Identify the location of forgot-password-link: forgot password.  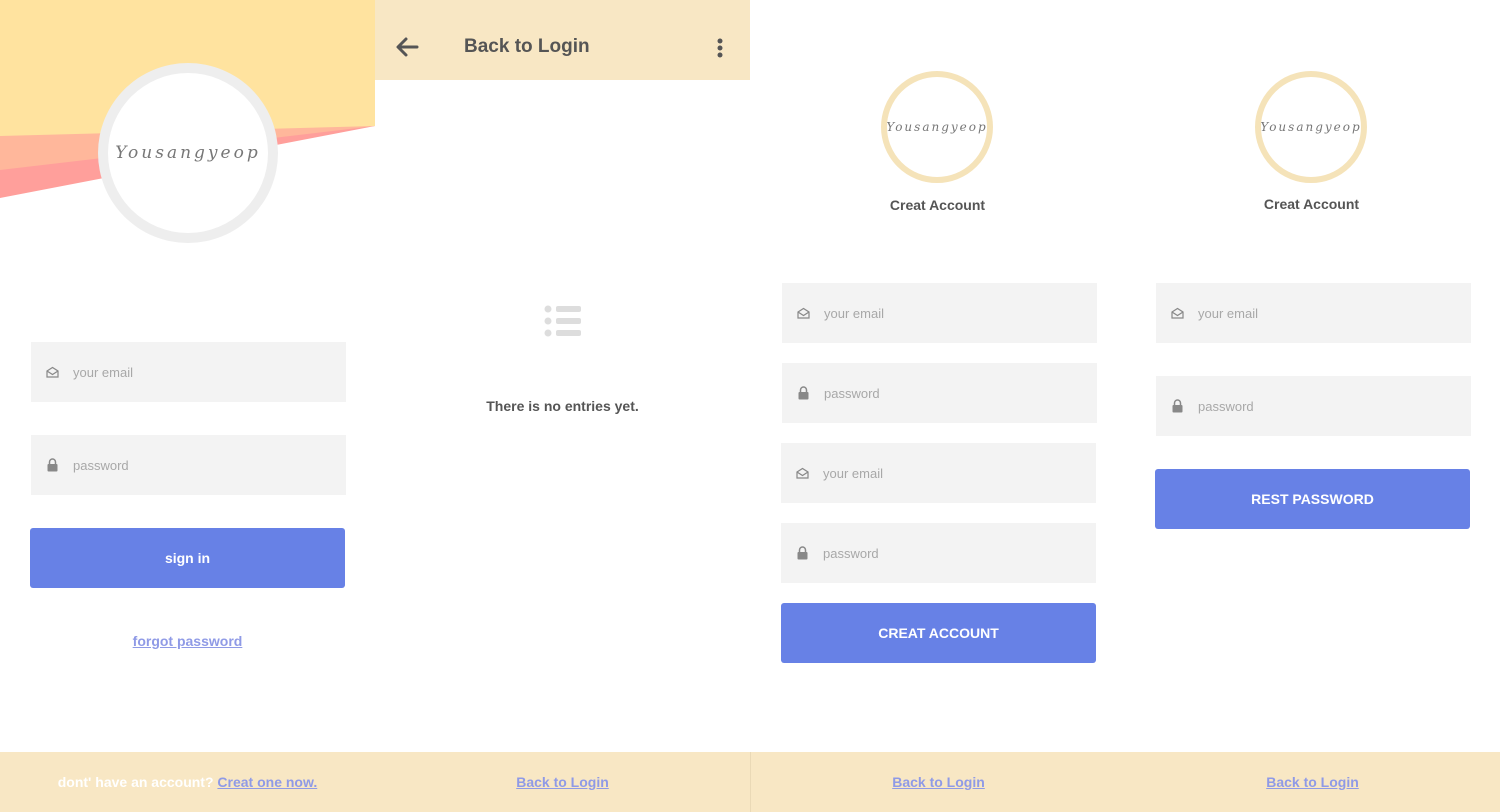
(188, 641).